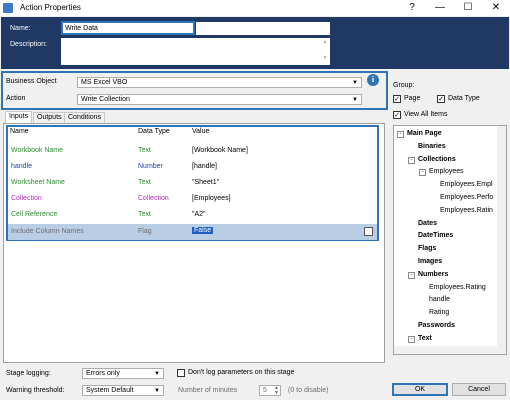 The image size is (510, 400). What do you see at coordinates (420, 389) in the screenshot?
I see `ok-button: OK` at bounding box center [420, 389].